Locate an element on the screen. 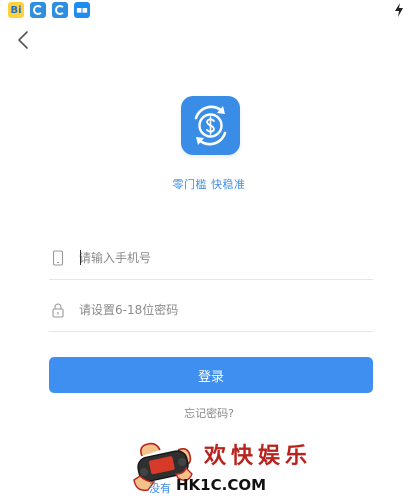 This screenshot has width=418, height=500. status-bar: Bi ■■ is located at coordinates (209, 10).